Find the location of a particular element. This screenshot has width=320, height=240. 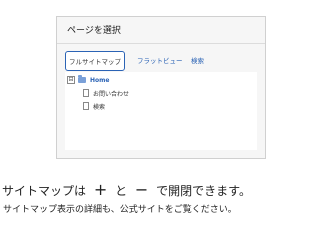

collapse-toggle-icon: ⊟ is located at coordinates (71, 80).